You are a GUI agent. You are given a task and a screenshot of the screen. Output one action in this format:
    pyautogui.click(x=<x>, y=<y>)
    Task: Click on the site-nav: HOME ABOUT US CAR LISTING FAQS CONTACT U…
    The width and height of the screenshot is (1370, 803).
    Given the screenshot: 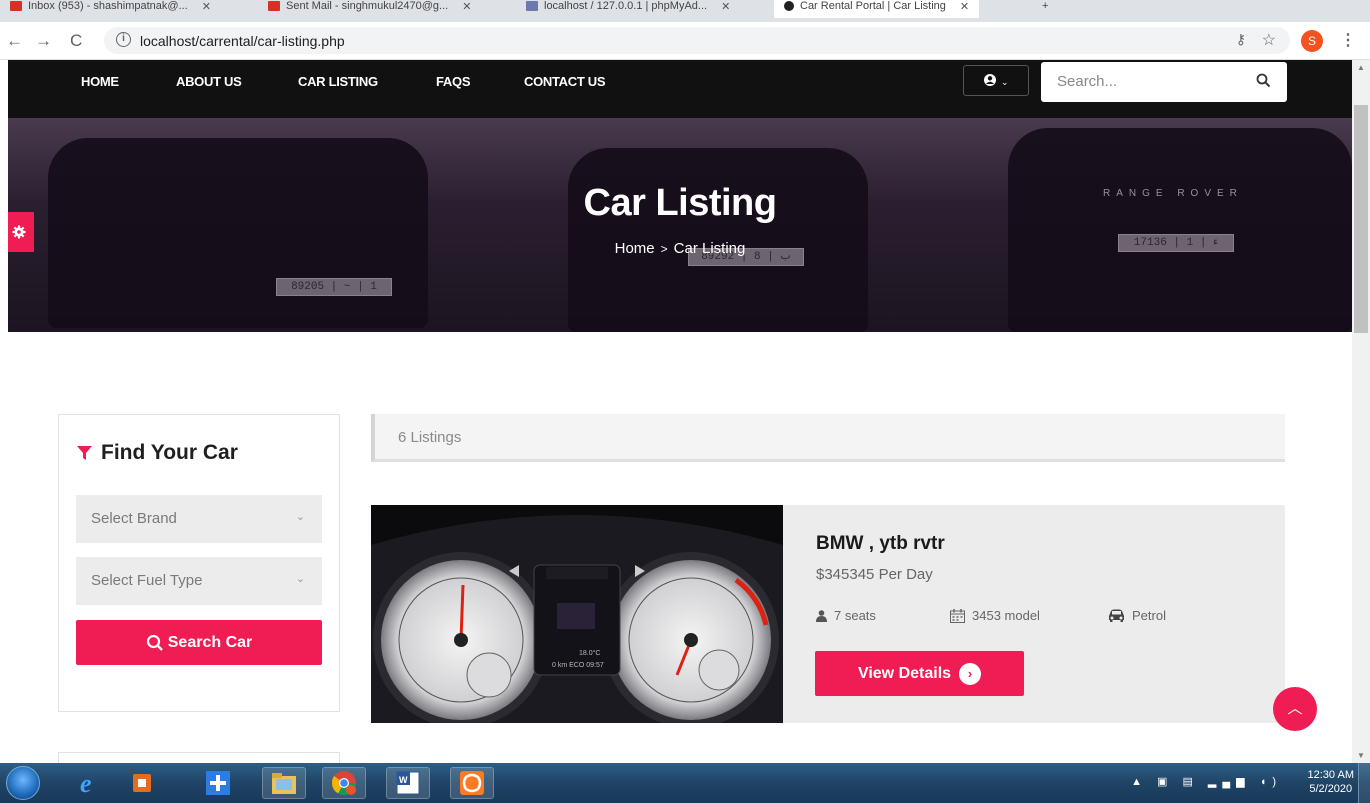 What is the action you would take?
    pyautogui.click(x=680, y=89)
    